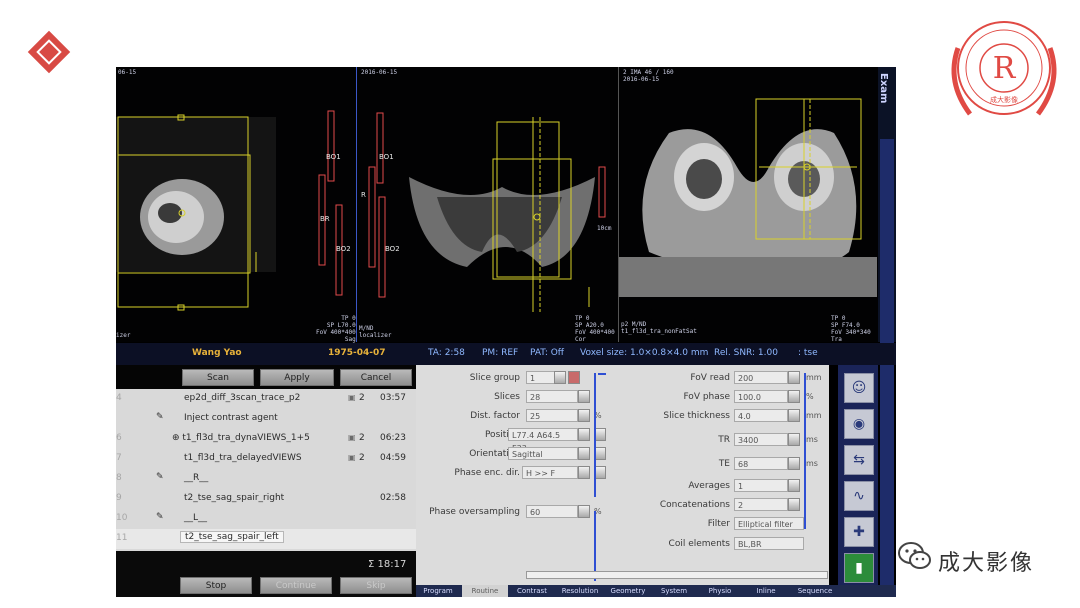 This screenshot has width=1080, height=608. What do you see at coordinates (604, 228) in the screenshot?
I see `scale-label: 10cm` at bounding box center [604, 228].